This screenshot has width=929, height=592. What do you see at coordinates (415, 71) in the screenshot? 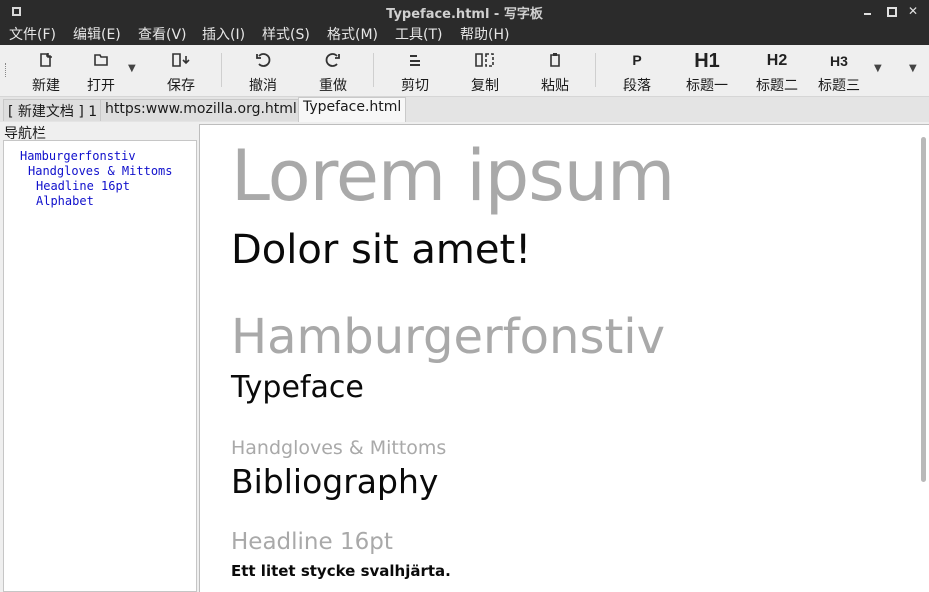
I see `cut-button: 剪切` at bounding box center [415, 71].